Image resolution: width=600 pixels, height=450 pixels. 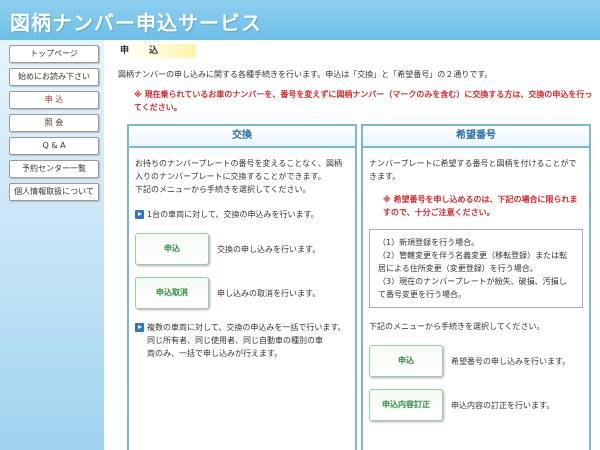 What do you see at coordinates (242, 137) in the screenshot?
I see `exchange-heading: 交換` at bounding box center [242, 137].